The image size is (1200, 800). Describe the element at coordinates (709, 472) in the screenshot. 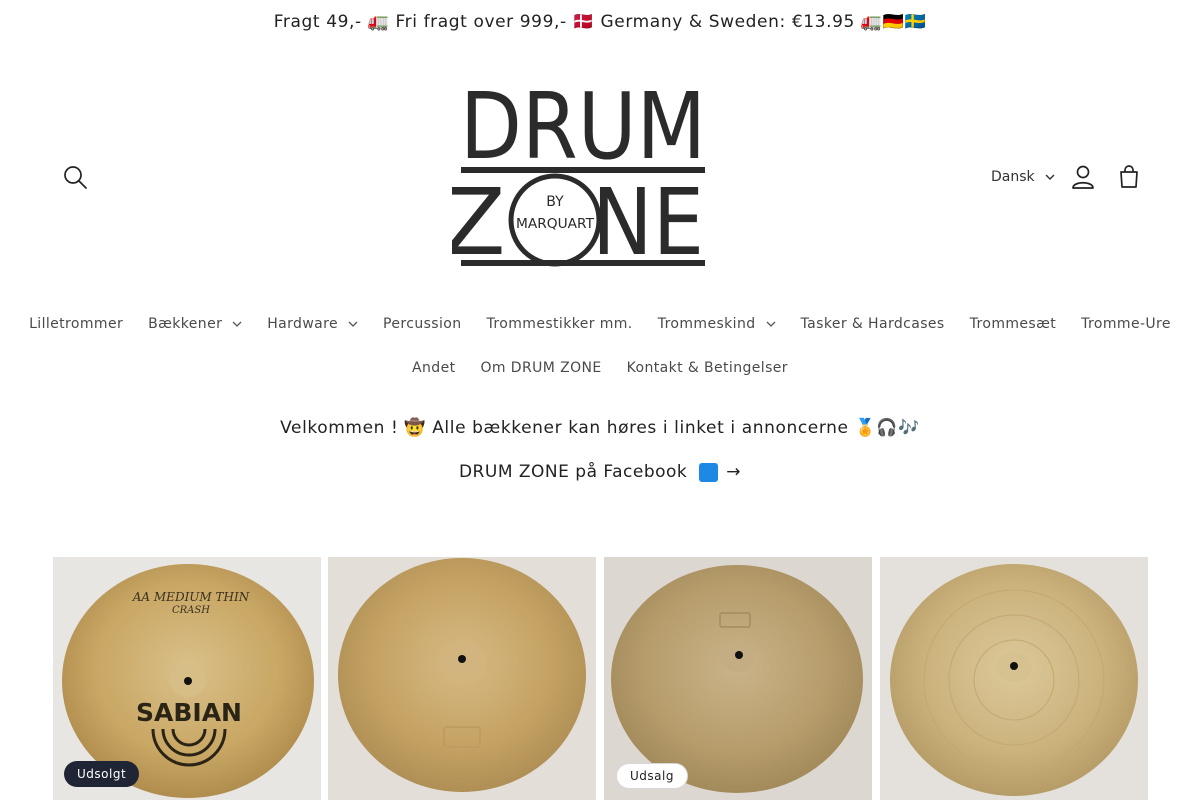

I see `blue-square-icon` at that location.